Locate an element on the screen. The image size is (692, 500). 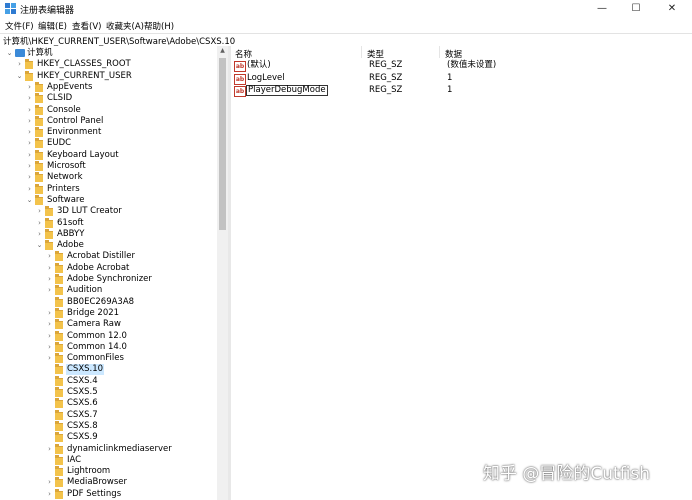
tree-item: › Microsoft is located at coordinates (108, 166).